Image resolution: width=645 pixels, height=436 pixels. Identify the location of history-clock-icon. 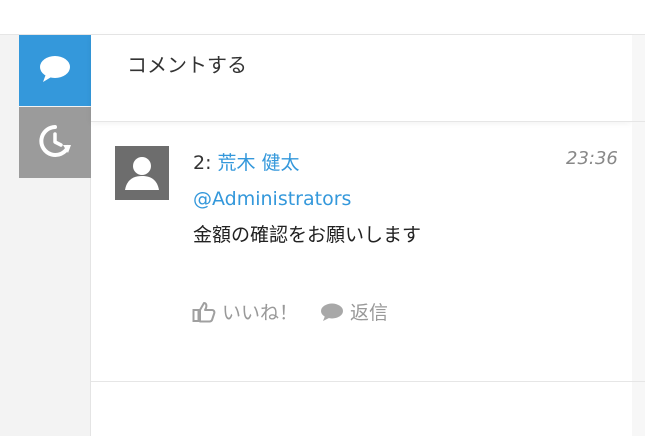
(55, 143).